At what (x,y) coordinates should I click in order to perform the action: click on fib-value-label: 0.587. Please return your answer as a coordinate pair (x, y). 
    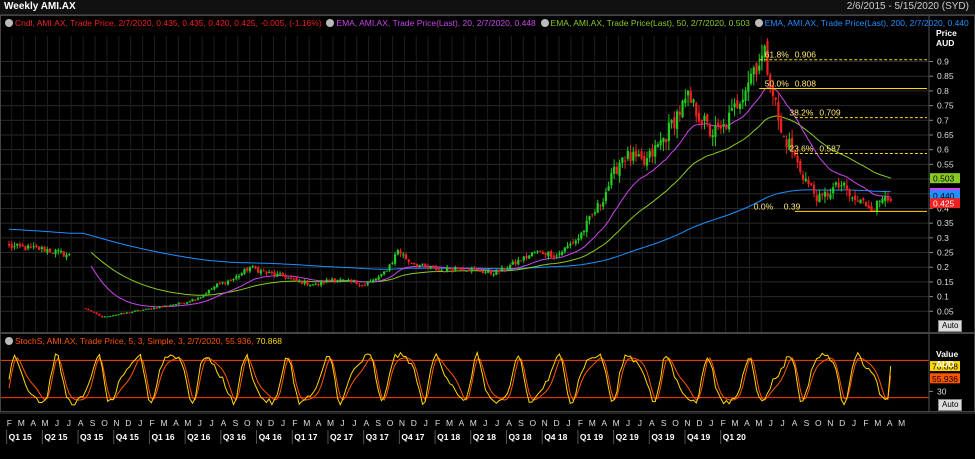
    Looking at the image, I should click on (830, 148).